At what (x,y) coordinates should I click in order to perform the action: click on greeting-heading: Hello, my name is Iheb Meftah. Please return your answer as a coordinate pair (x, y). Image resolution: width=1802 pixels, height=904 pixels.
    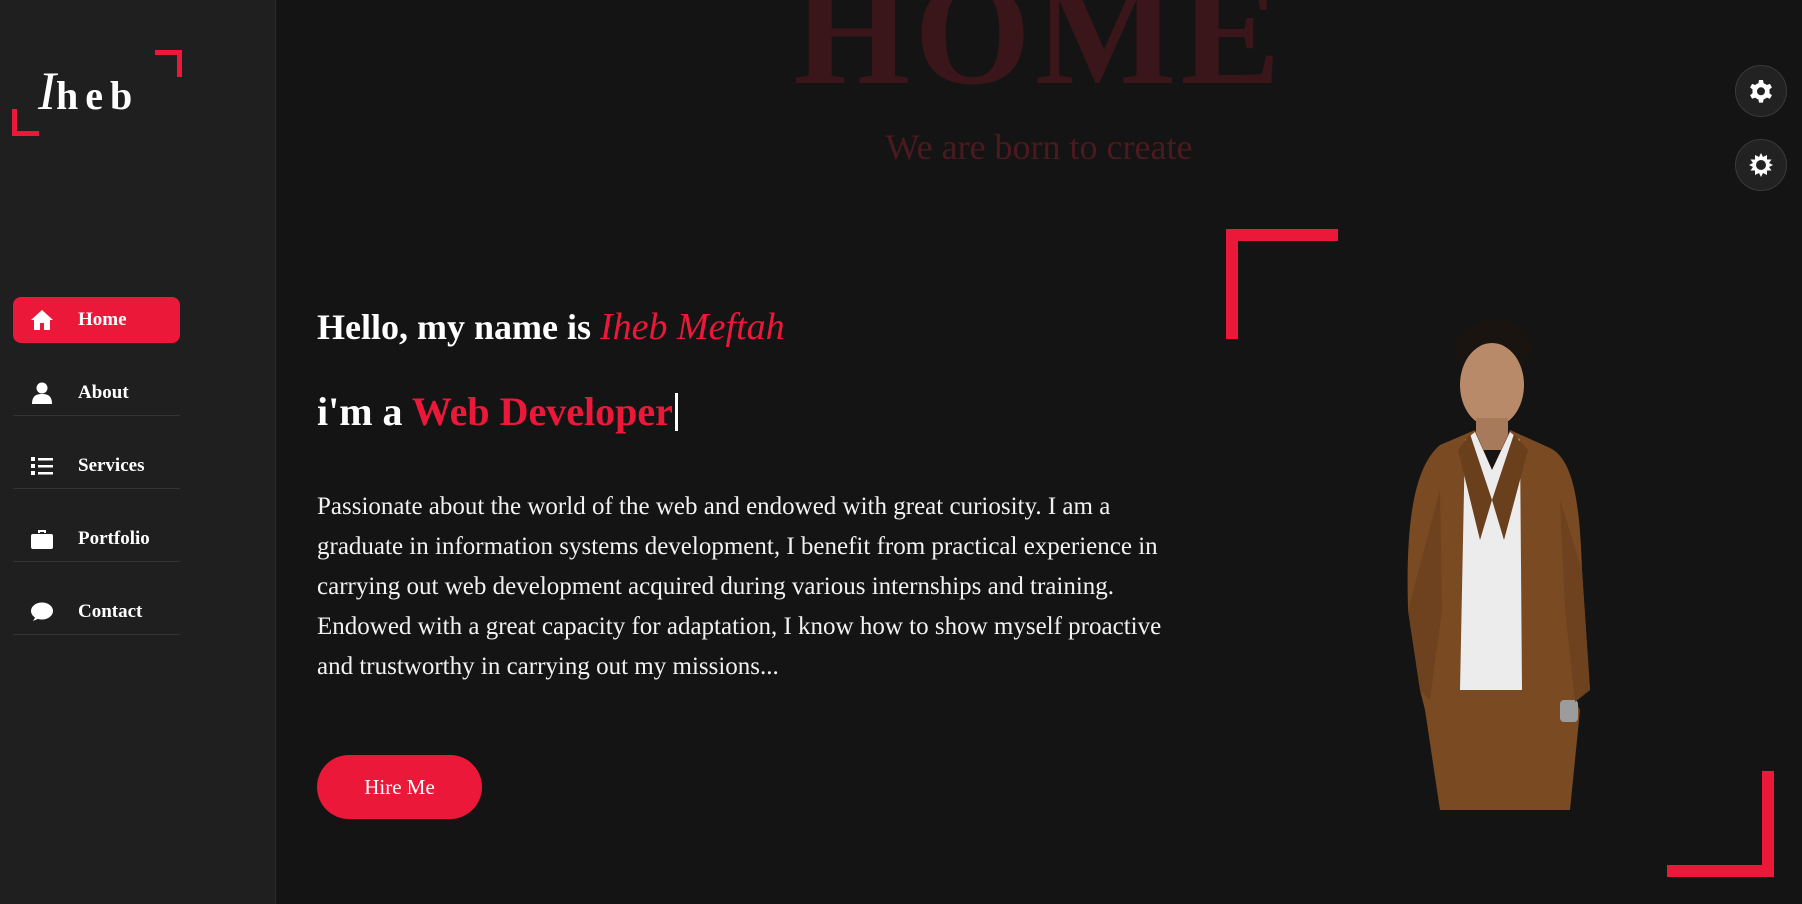
    Looking at the image, I should click on (551, 327).